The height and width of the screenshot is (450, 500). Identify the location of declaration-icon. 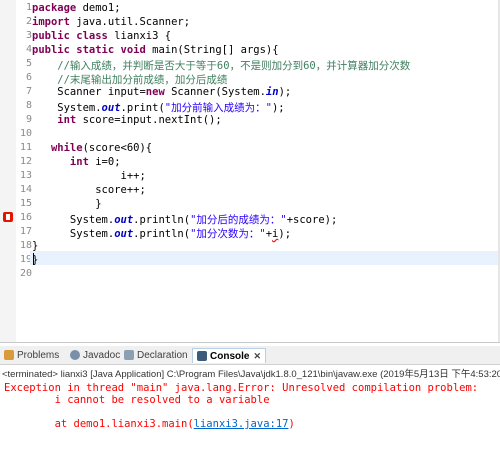
(129, 355).